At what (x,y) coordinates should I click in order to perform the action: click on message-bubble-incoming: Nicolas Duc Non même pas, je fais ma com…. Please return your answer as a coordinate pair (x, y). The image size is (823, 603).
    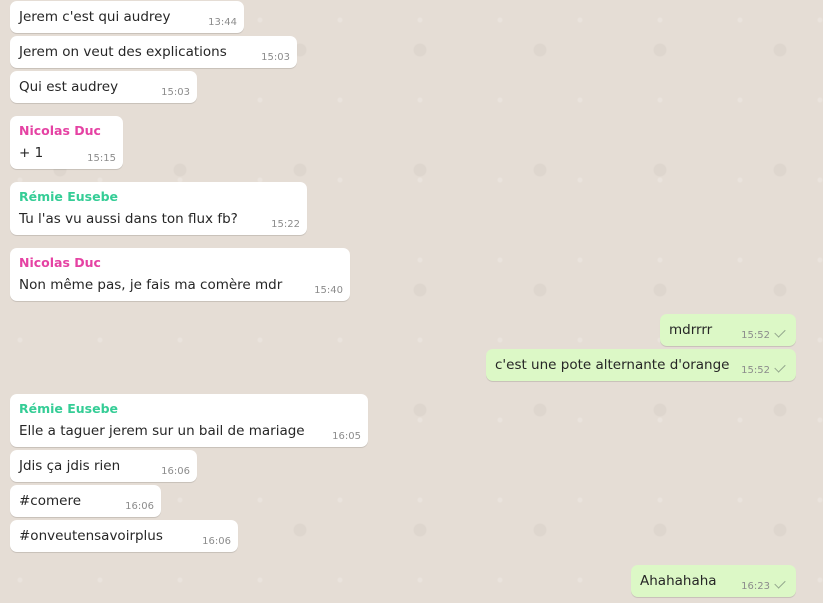
    Looking at the image, I should click on (180, 274).